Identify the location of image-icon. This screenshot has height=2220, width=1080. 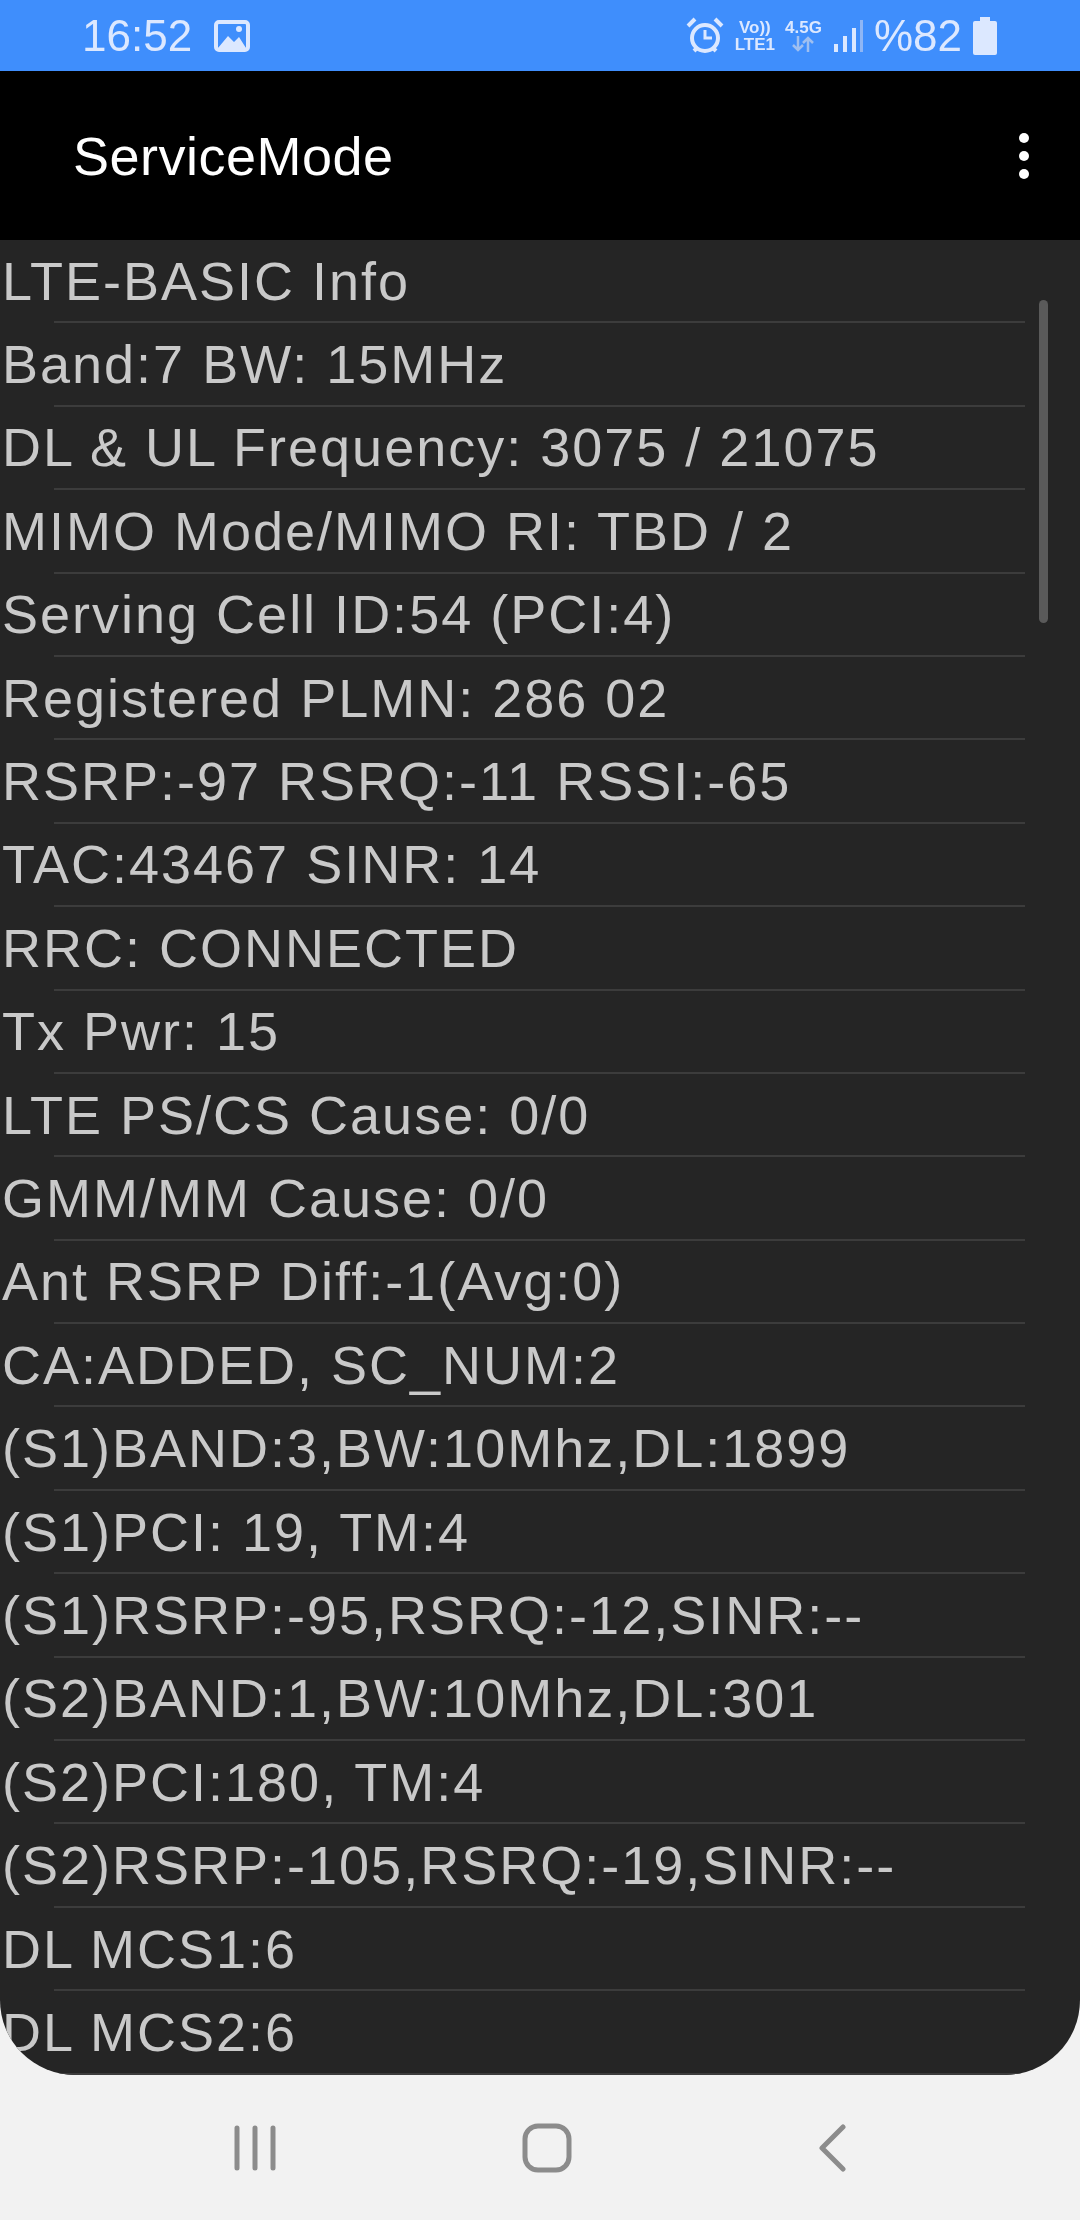
(232, 35).